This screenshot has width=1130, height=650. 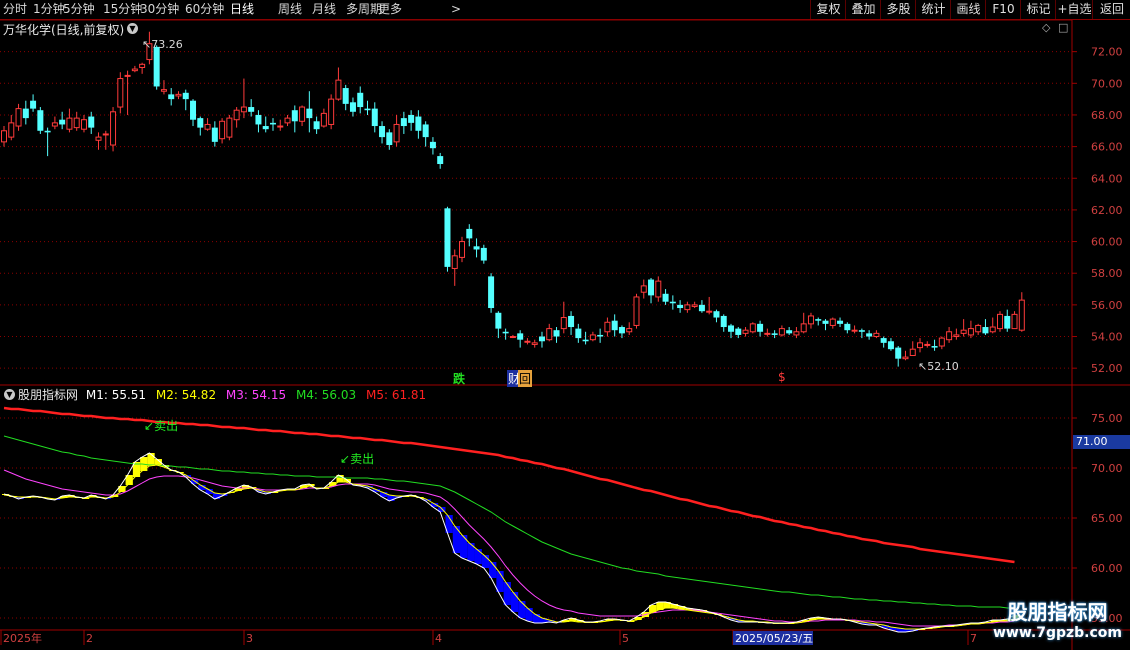 What do you see at coordinates (1107, 210) in the screenshot?
I see `main-tick-label: 62.00` at bounding box center [1107, 210].